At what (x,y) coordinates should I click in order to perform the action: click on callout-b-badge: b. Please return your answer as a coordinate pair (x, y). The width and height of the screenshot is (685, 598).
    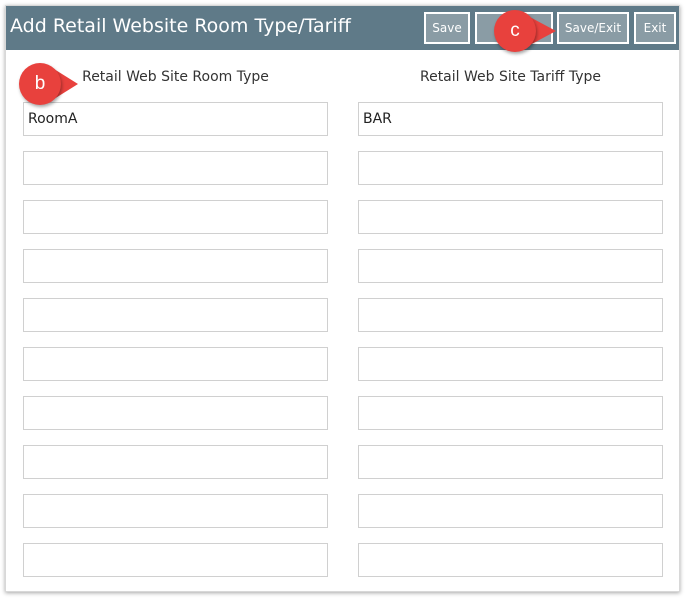
    Looking at the image, I should click on (40, 84).